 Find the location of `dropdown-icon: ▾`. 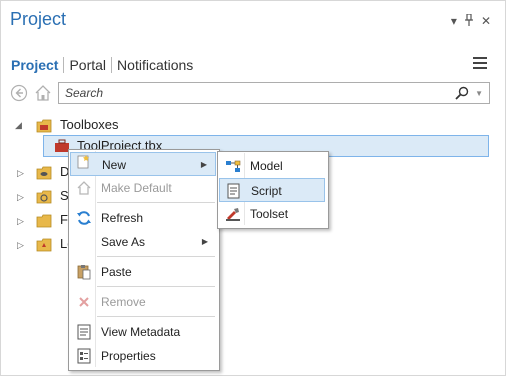

dropdown-icon: ▾ is located at coordinates (454, 21).